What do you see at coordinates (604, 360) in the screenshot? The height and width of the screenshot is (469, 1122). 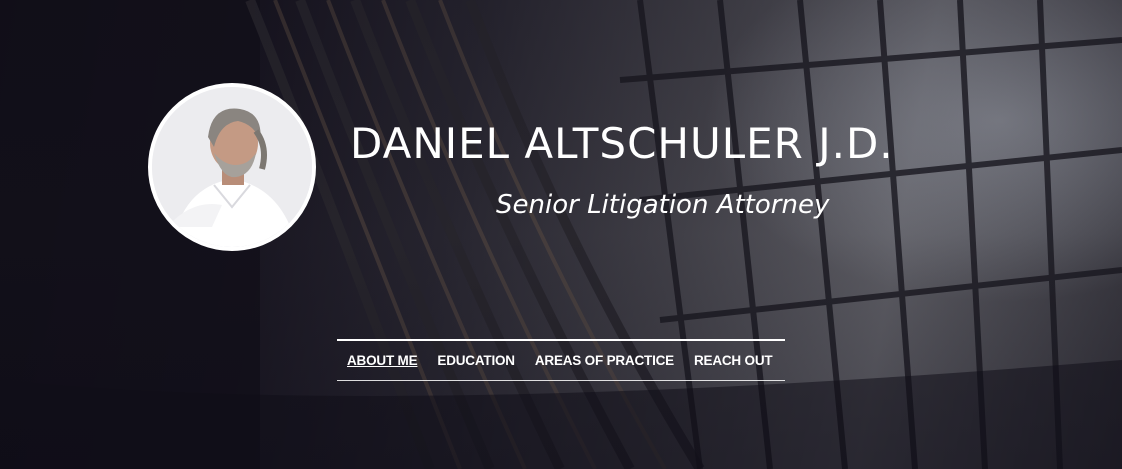 I see `nav-item-areas-of-practice: AREAS OF PRACTICE` at bounding box center [604, 360].